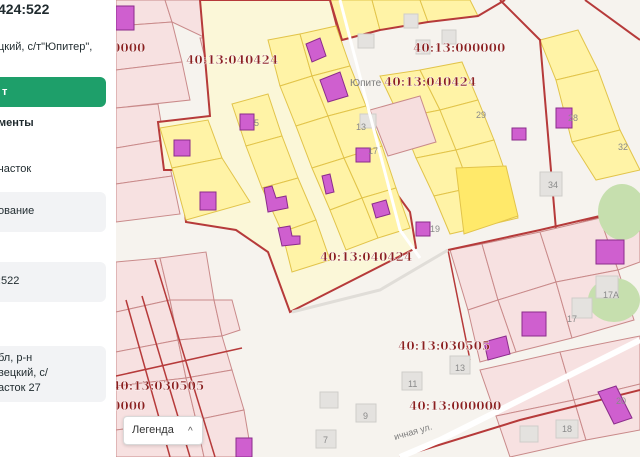 The width and height of the screenshot is (640, 457). I want to click on info-card-address: бл, р-н вецкий, с/ асток 27, so click(53, 374).